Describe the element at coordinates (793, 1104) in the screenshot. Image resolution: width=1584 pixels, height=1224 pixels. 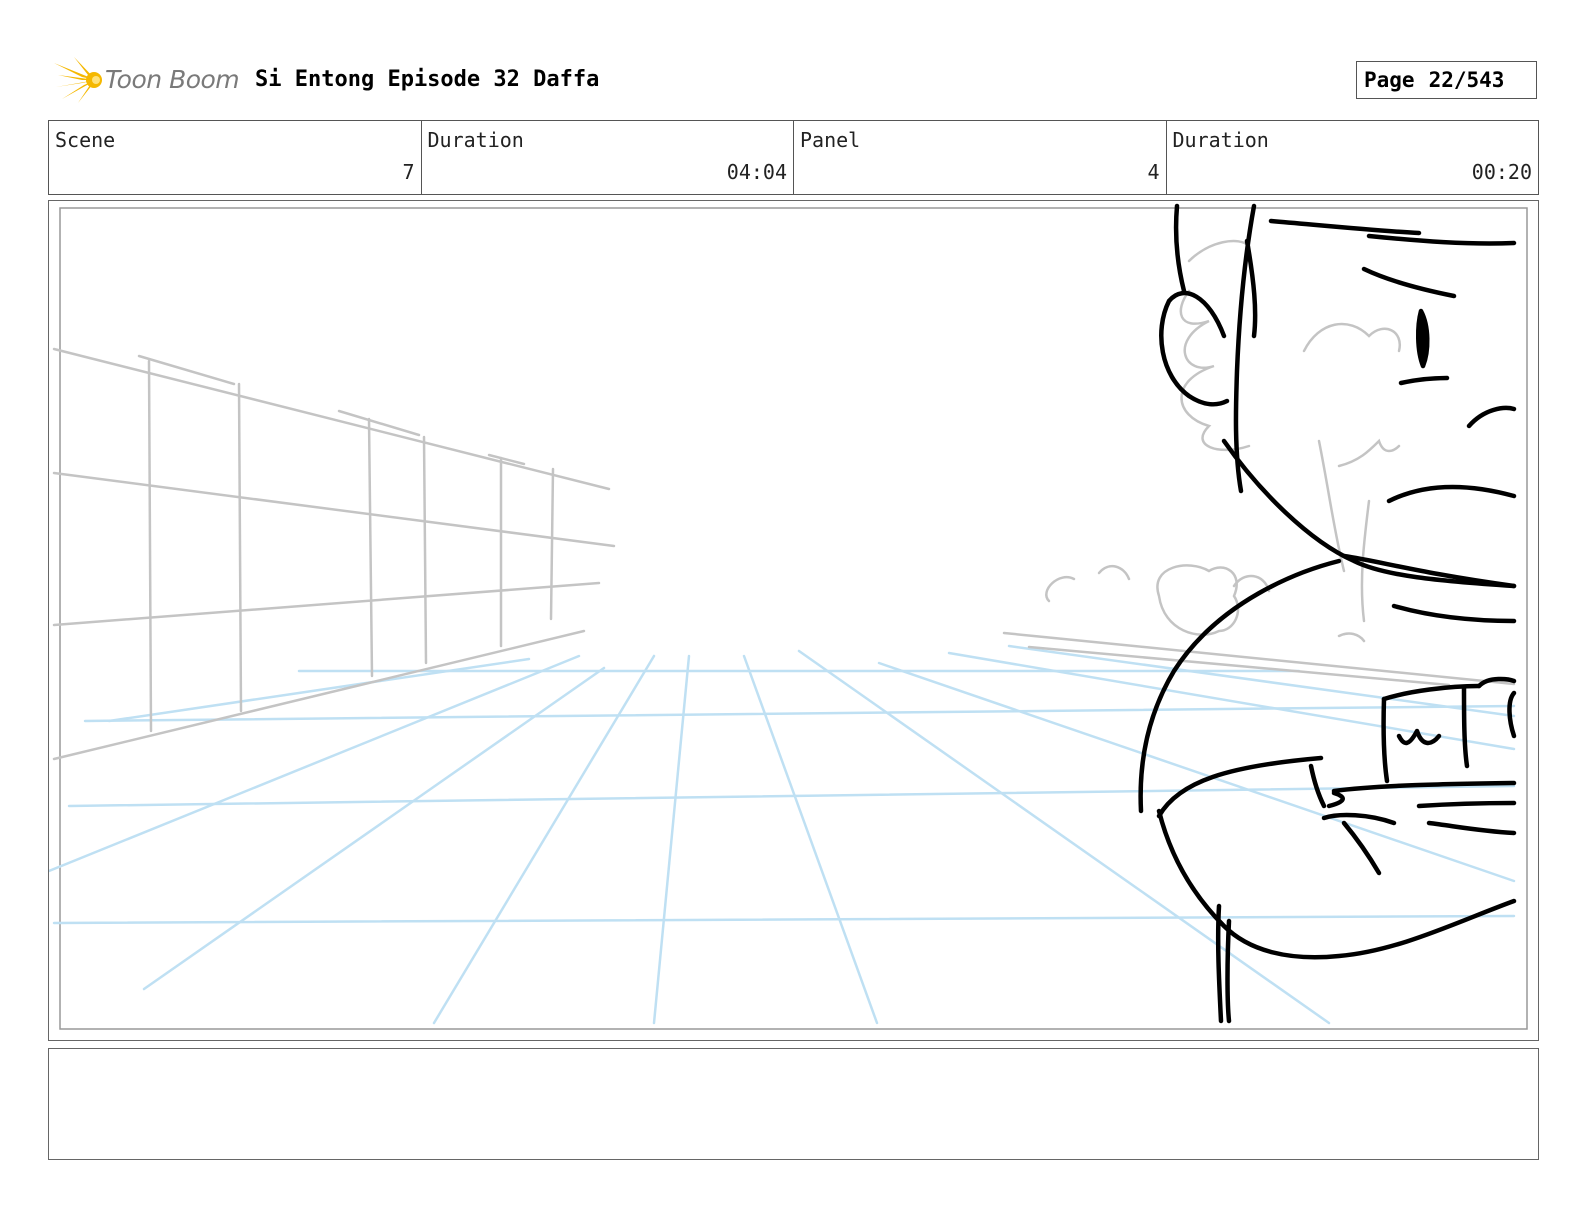
I see `panel-notes-box` at that location.